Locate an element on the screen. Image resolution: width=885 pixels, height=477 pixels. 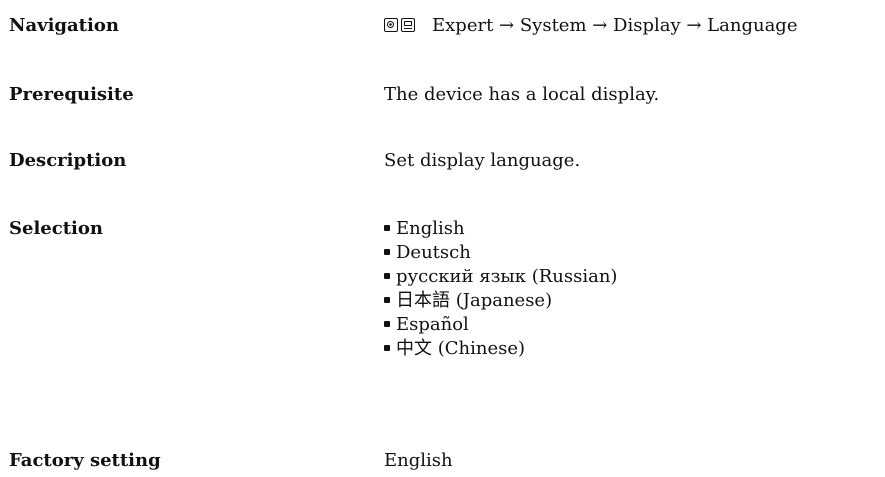
navigation-label: Navigation is located at coordinates (64, 25).